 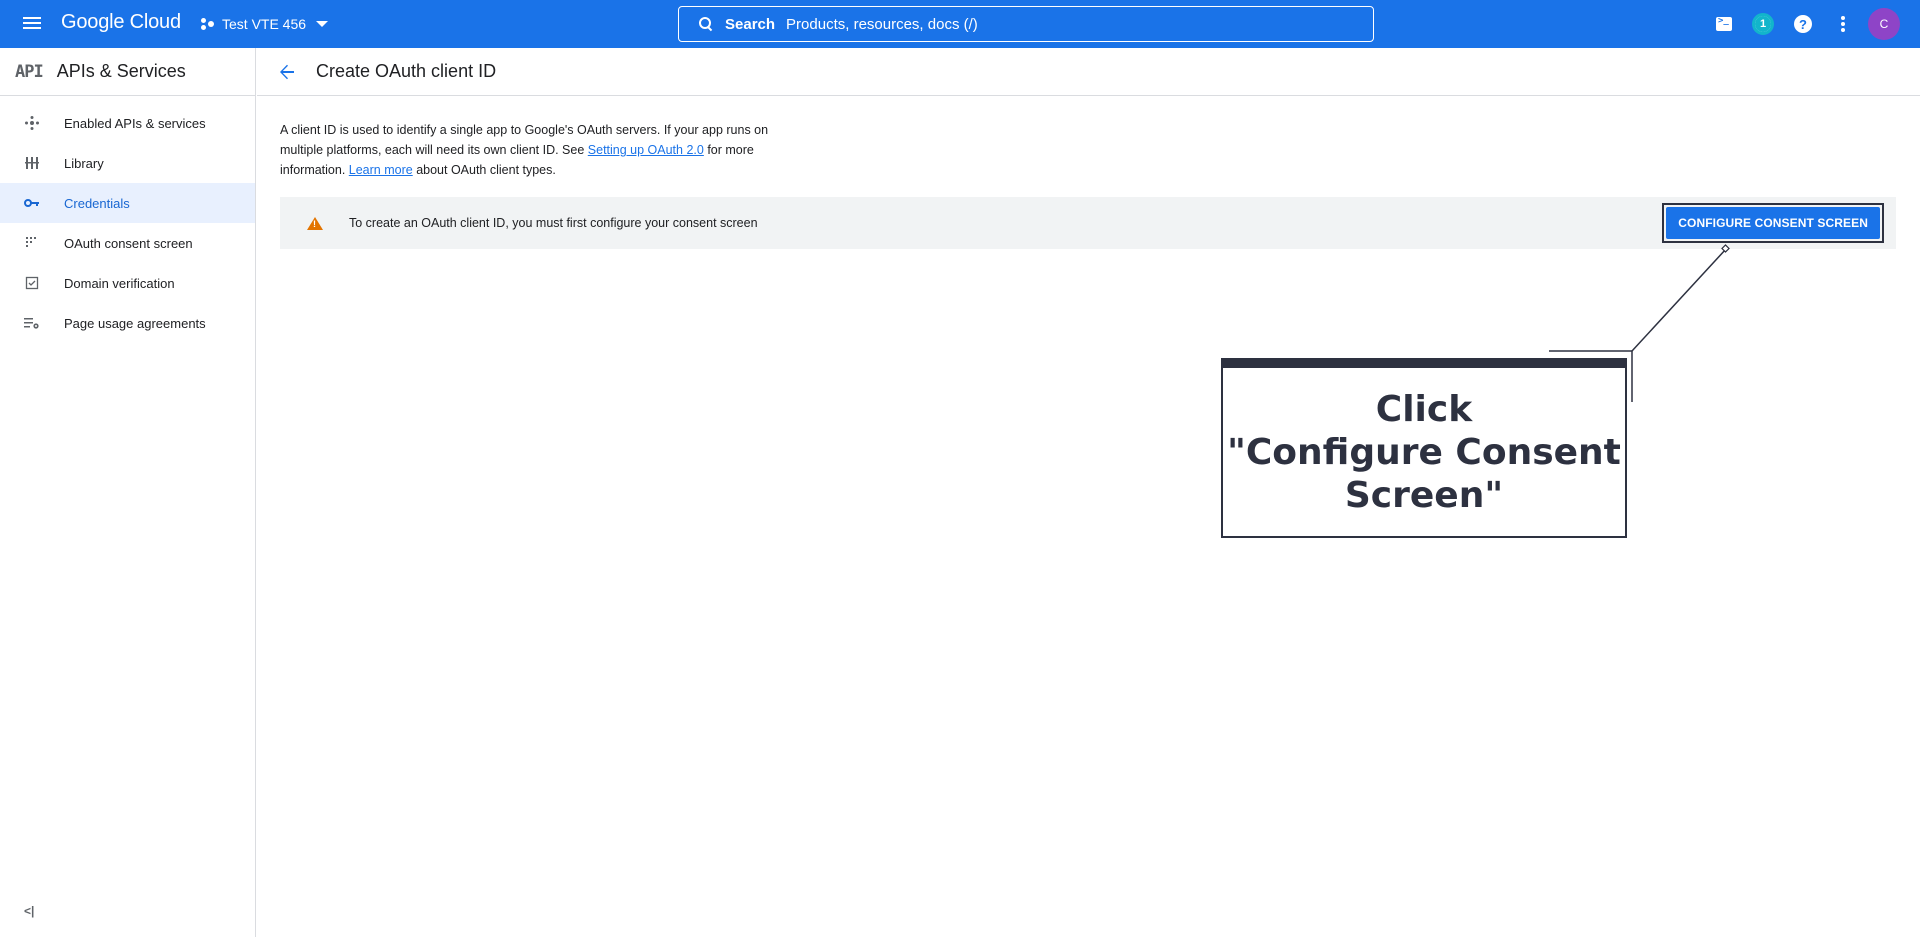 I want to click on project-selector: Test VTE 456, so click(x=264, y=24).